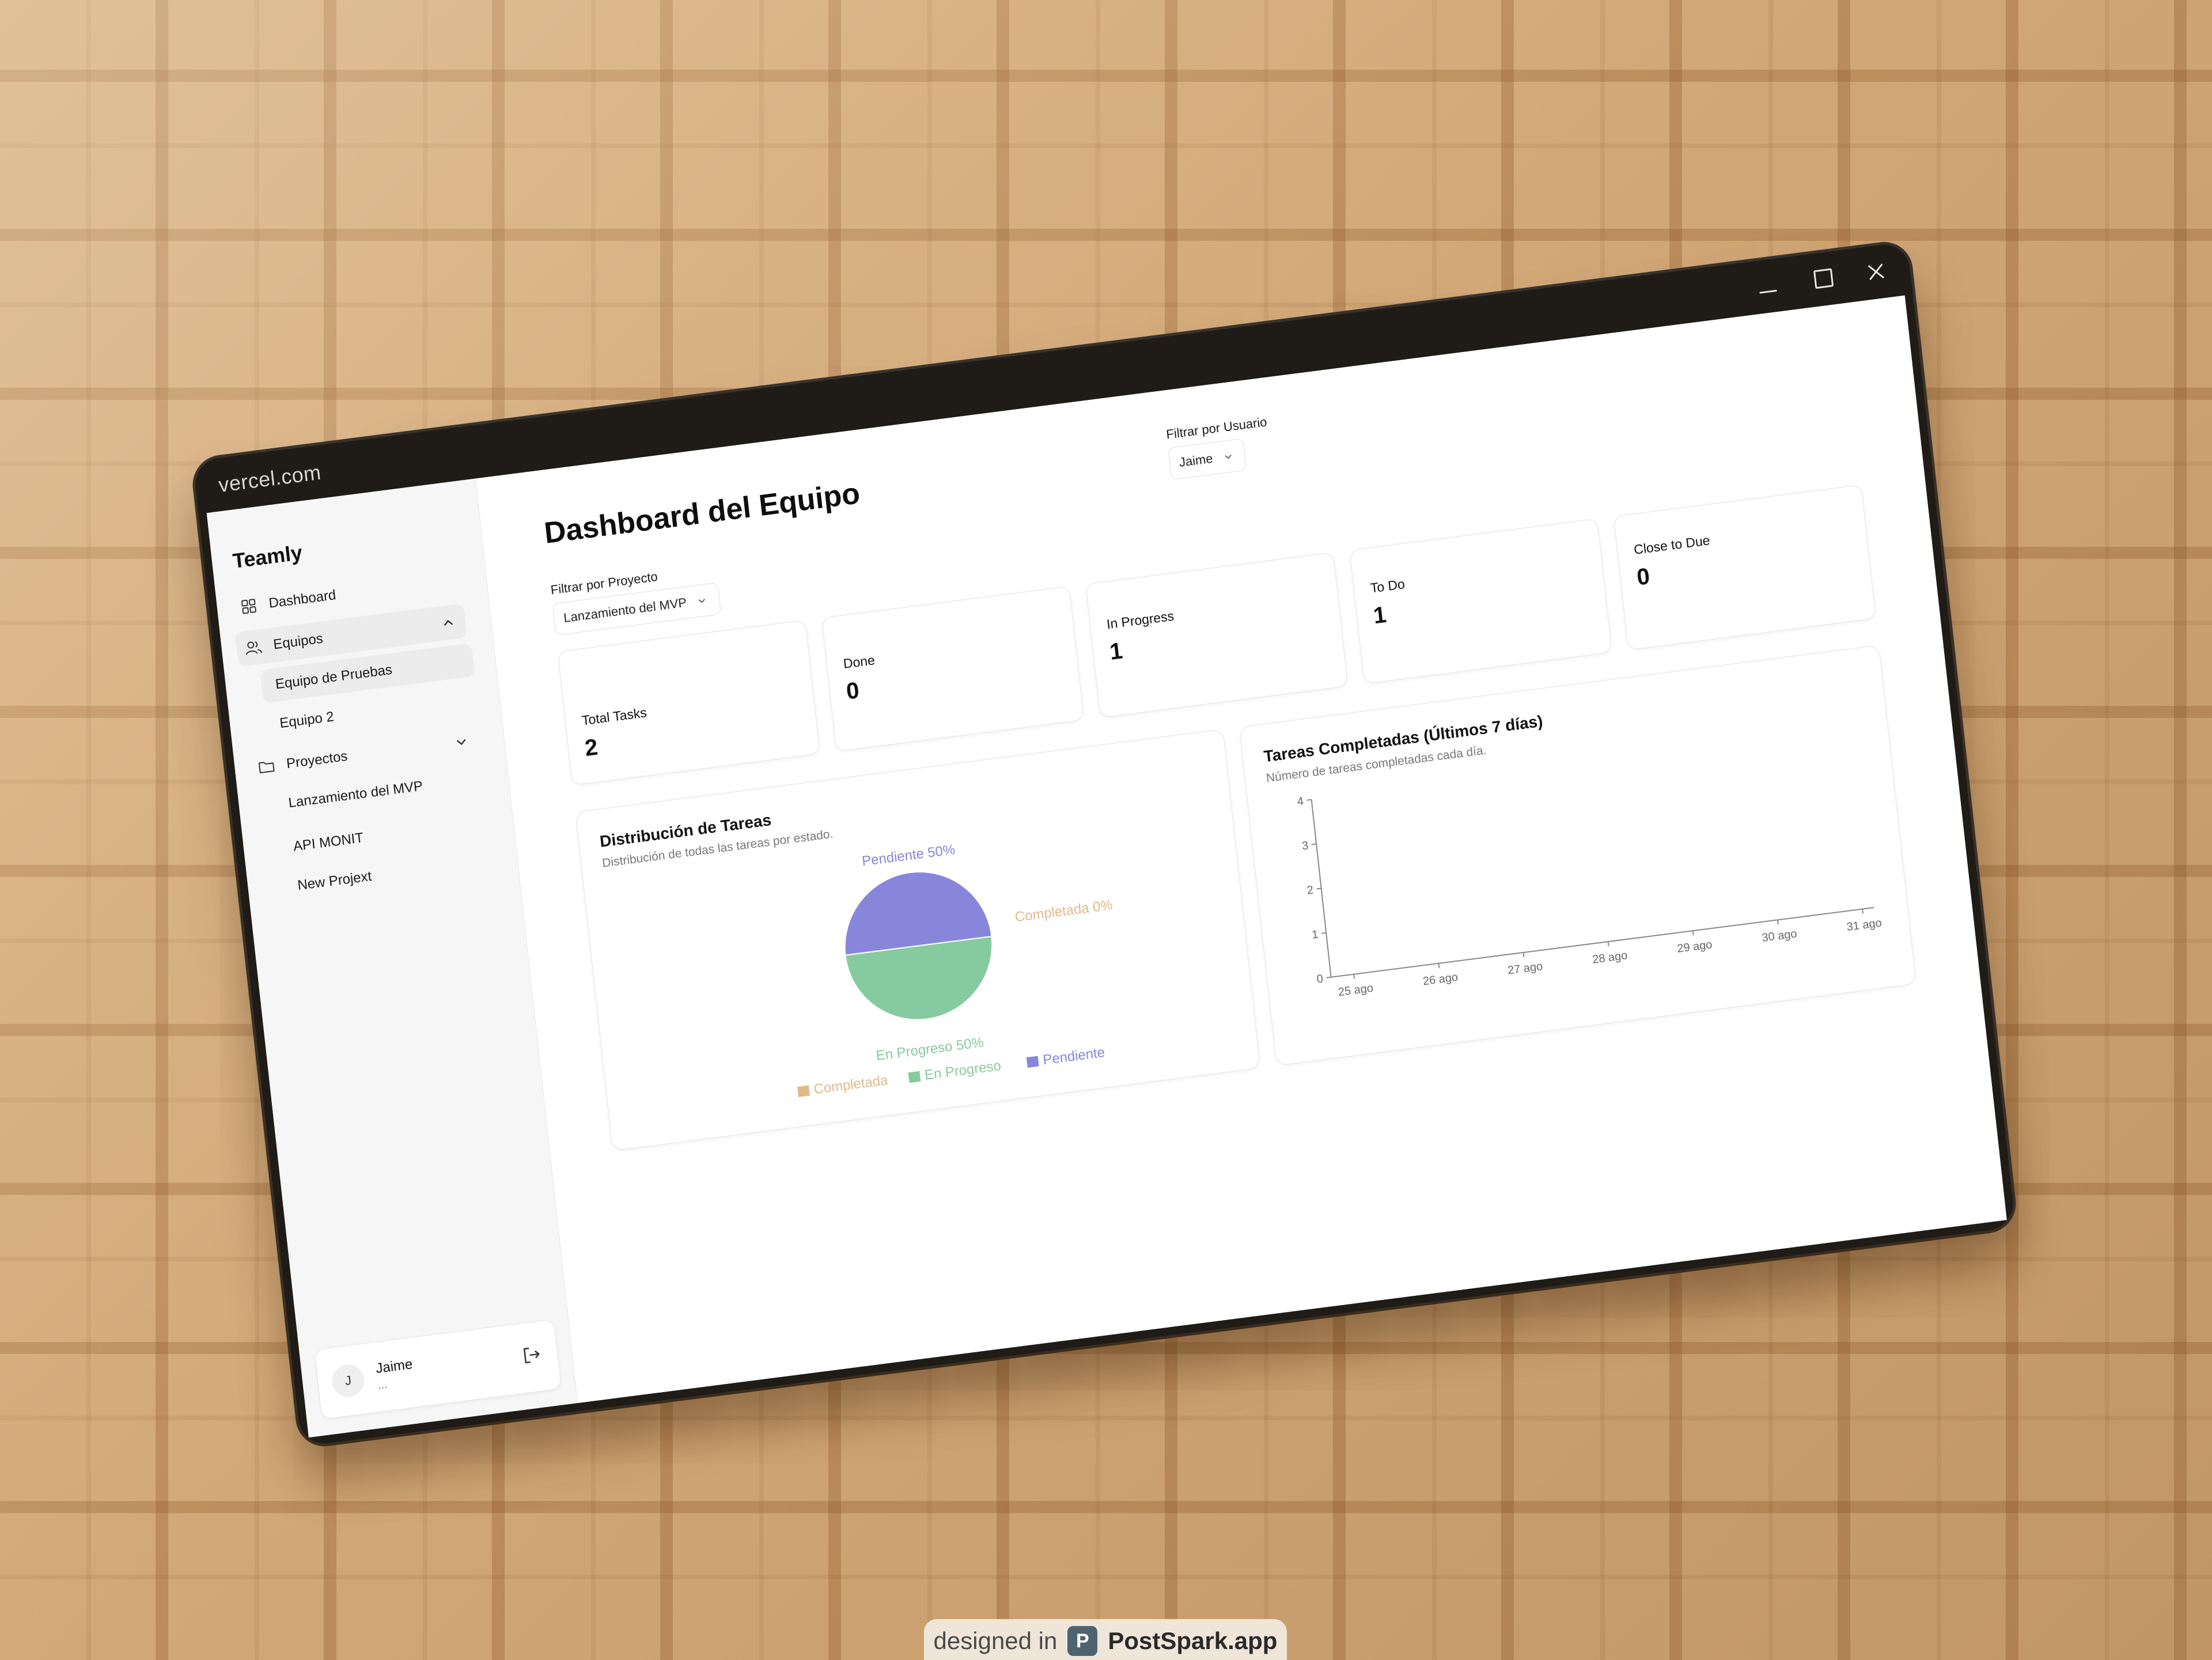 This screenshot has height=1660, width=2212. What do you see at coordinates (1387, 586) in the screenshot?
I see `stat-label: To Do` at bounding box center [1387, 586].